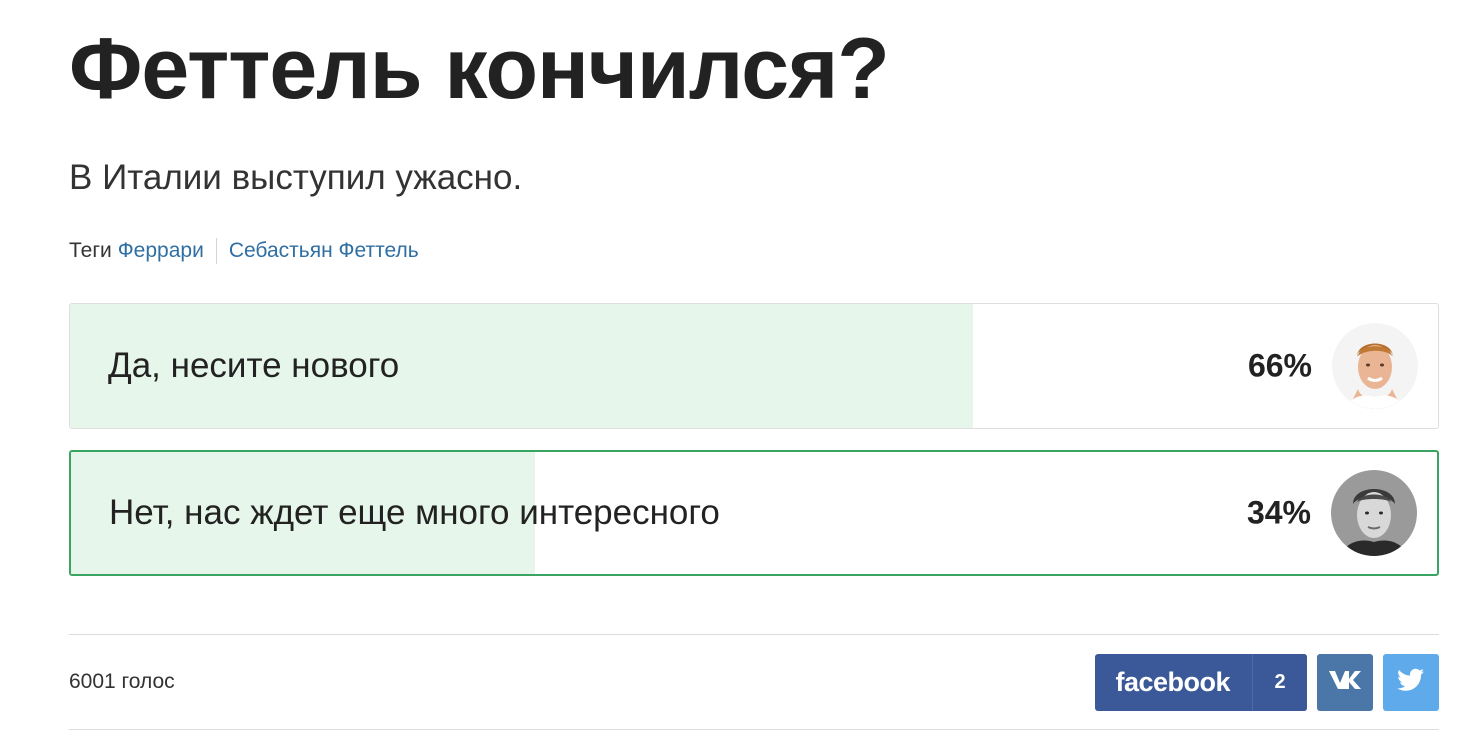 The height and width of the screenshot is (752, 1460). I want to click on votes-count: 6001 голос, so click(122, 681).